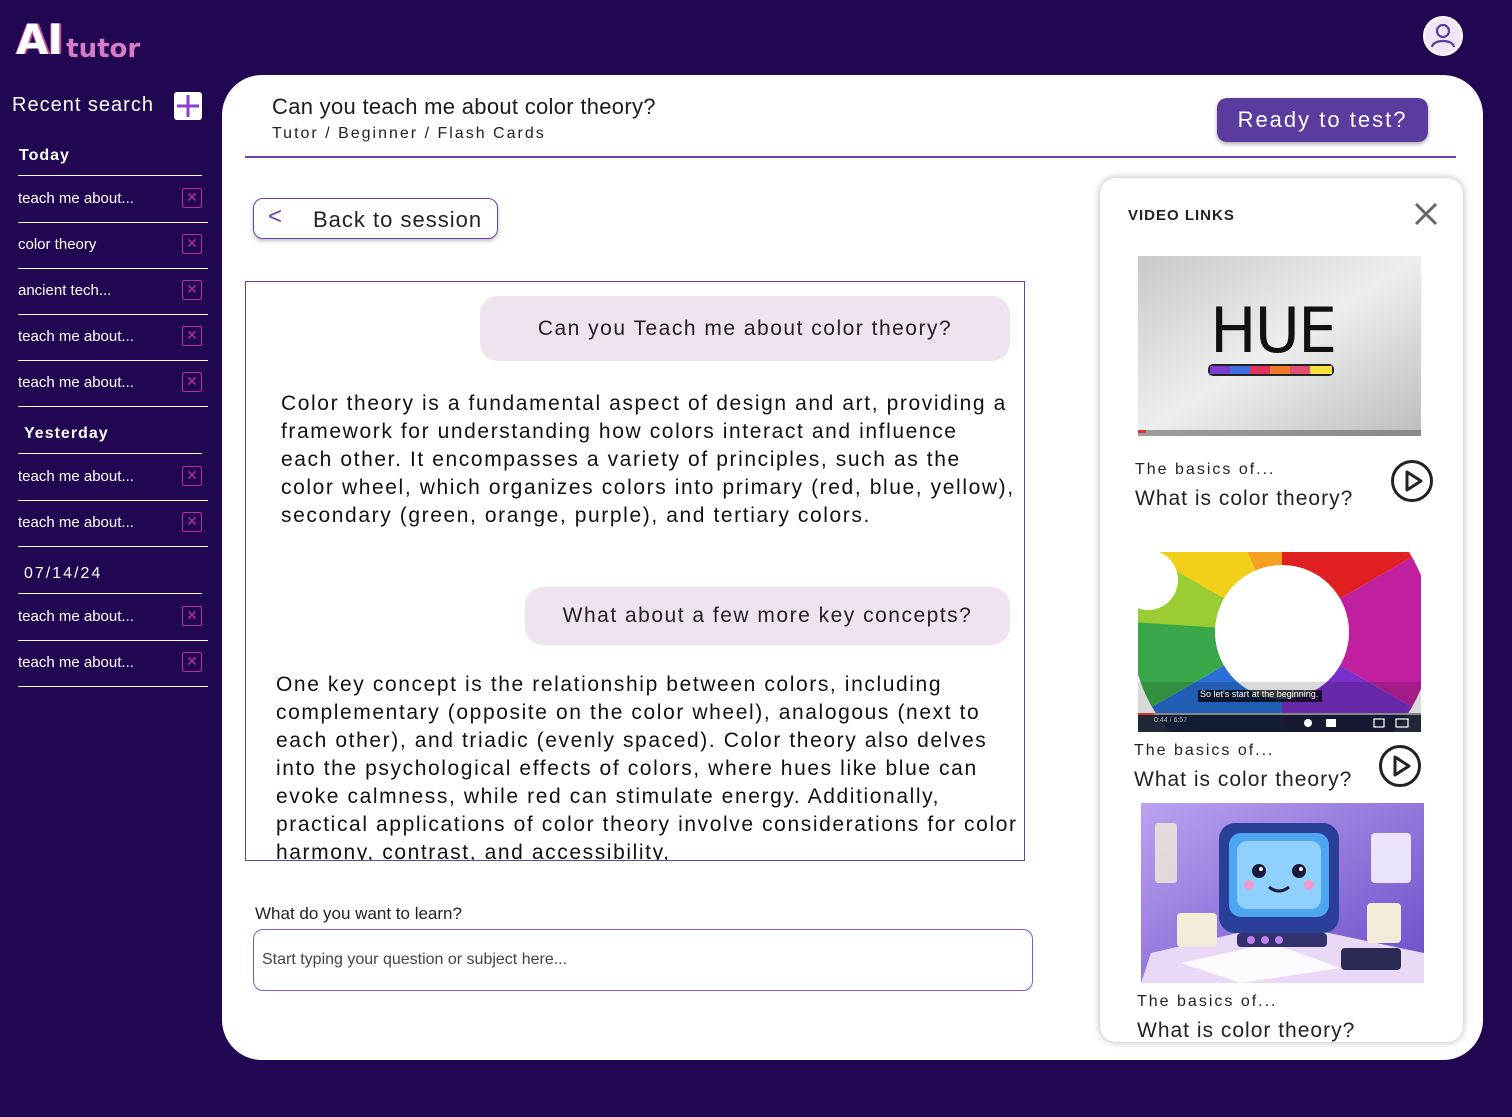 This screenshot has width=1512, height=1117. I want to click on user-message: Can you Teach me about color theory?, so click(745, 328).